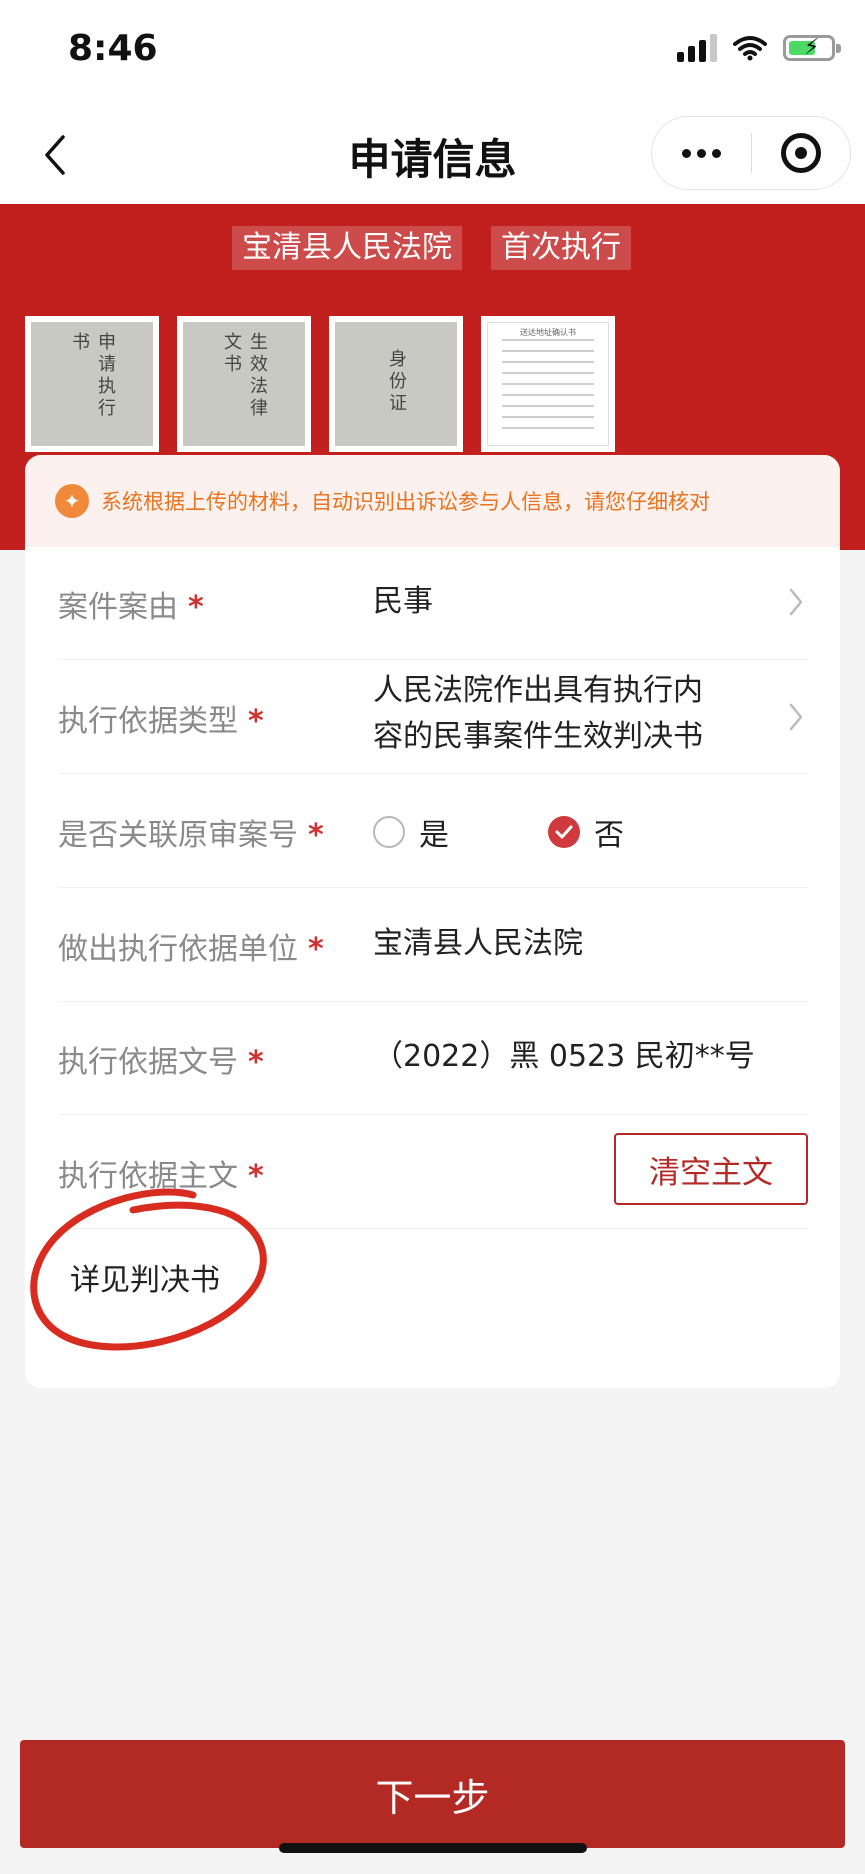  What do you see at coordinates (72, 501) in the screenshot?
I see `lightbulb-icon: ✦` at bounding box center [72, 501].